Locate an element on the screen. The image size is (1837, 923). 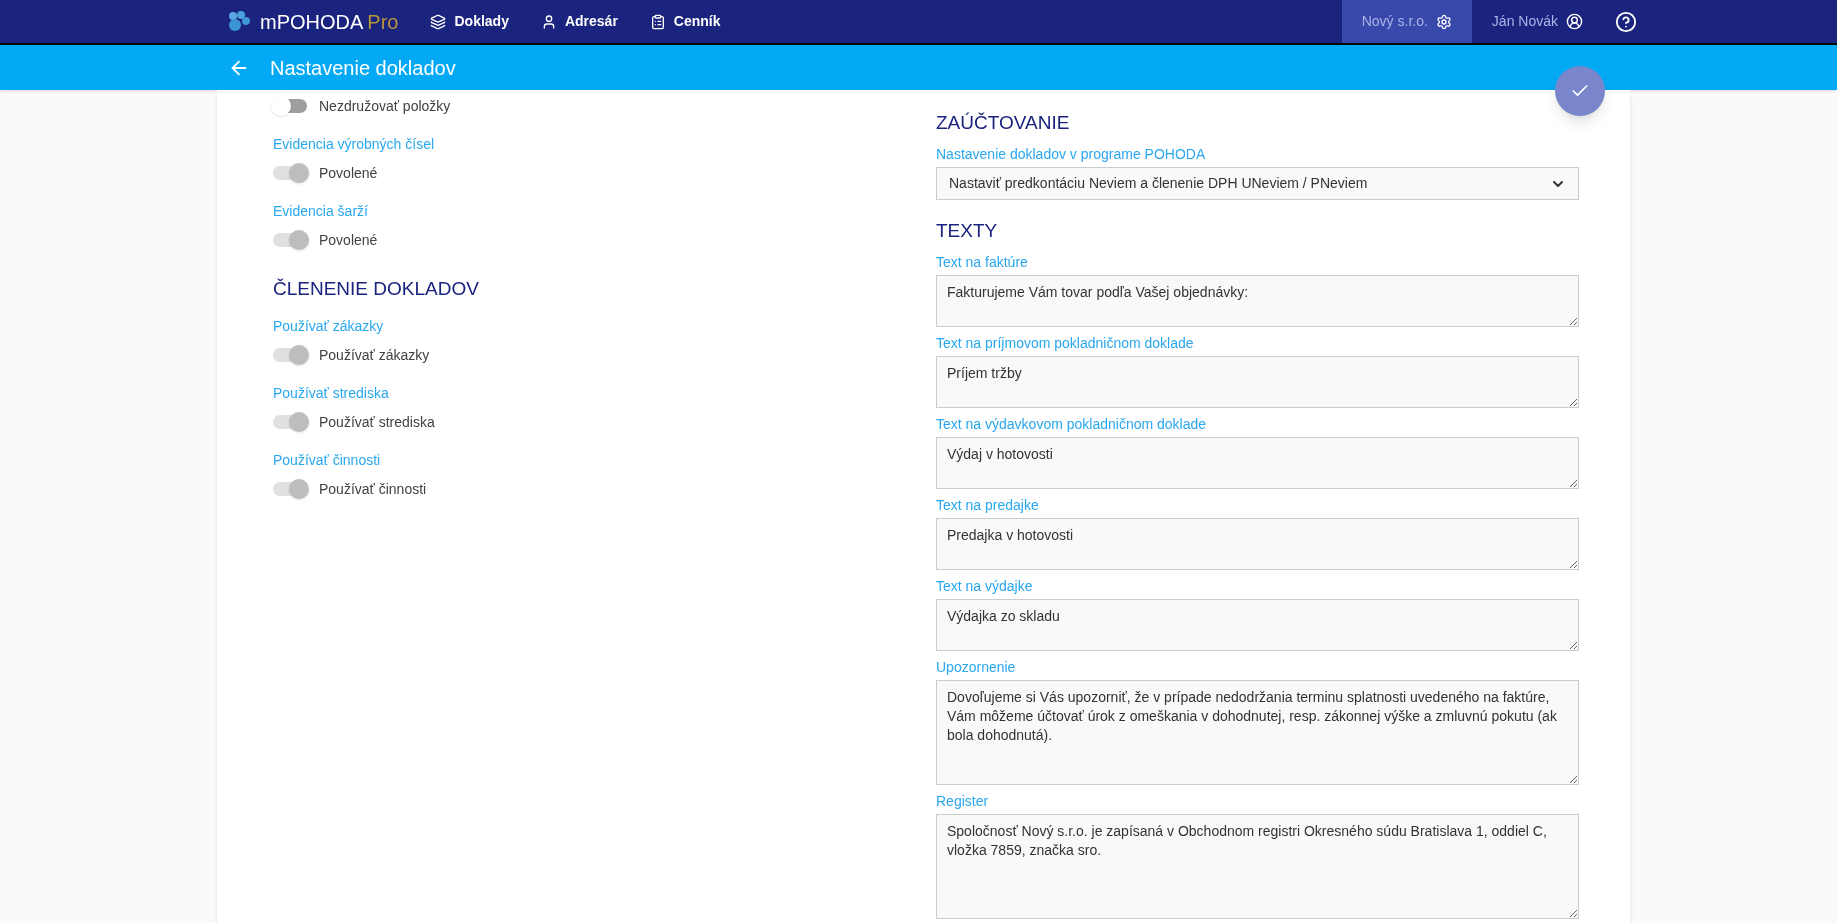
toggle-label: Nezdružovať položky is located at coordinates (385, 106).